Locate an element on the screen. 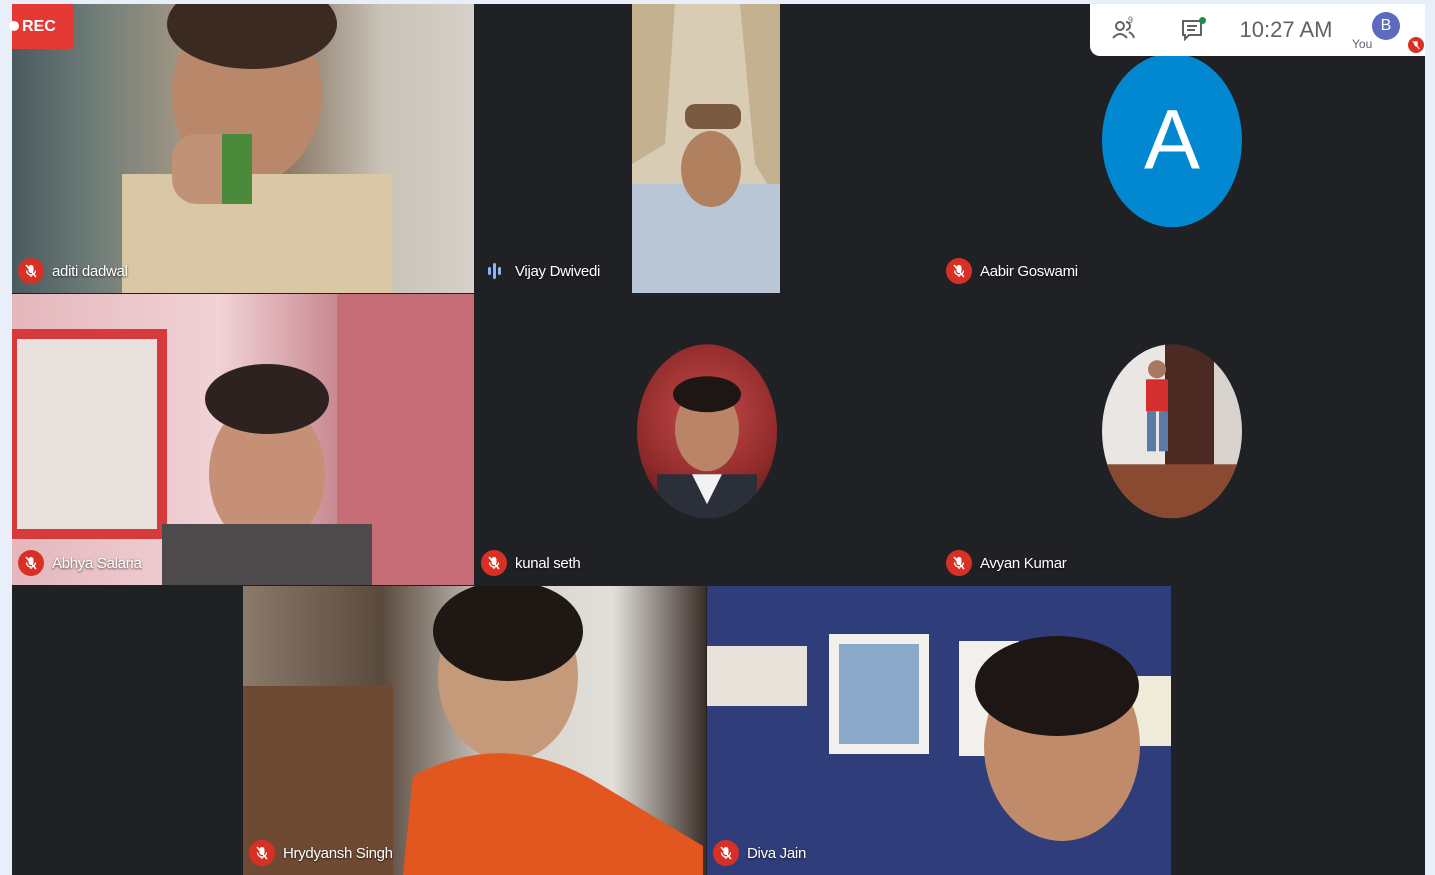  chat-button is located at coordinates (1192, 30).